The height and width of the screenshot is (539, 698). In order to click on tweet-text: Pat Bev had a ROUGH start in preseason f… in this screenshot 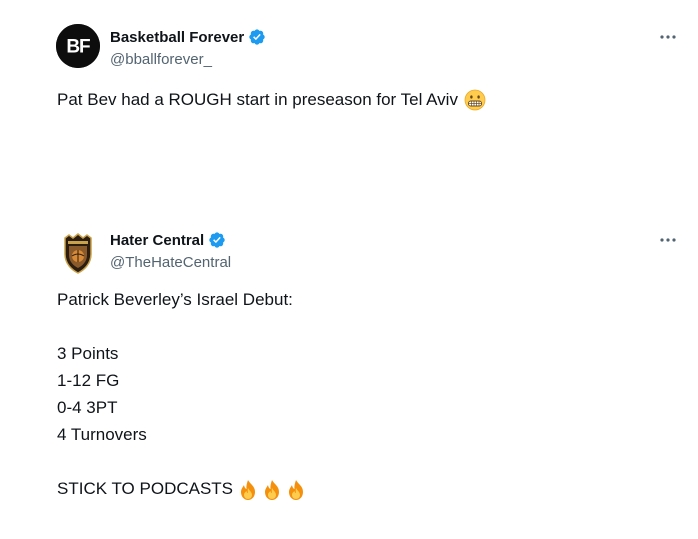, I will do `click(271, 99)`.